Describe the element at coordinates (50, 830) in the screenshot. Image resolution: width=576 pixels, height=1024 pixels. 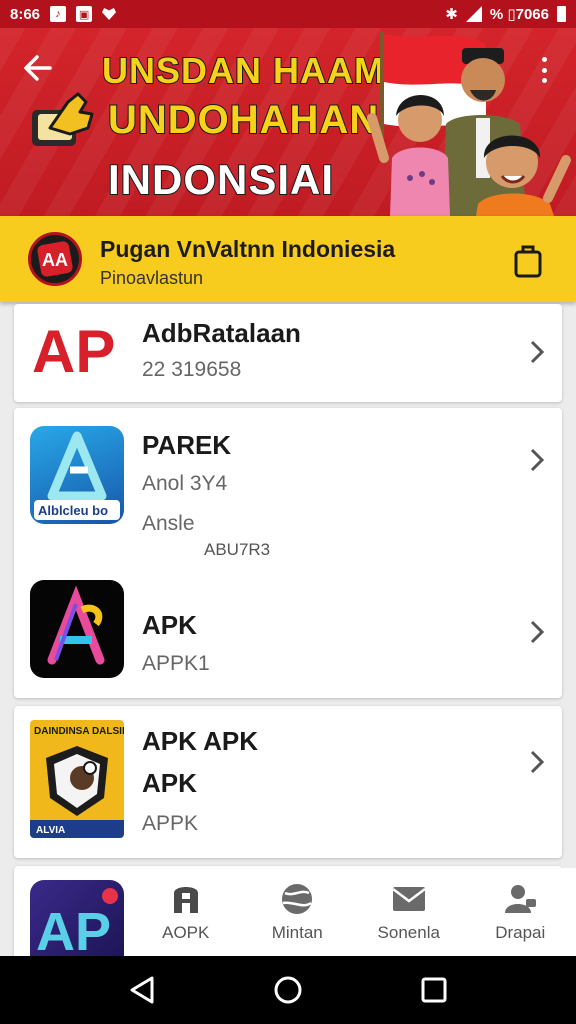
I see `svg-text: ALVIA` at that location.